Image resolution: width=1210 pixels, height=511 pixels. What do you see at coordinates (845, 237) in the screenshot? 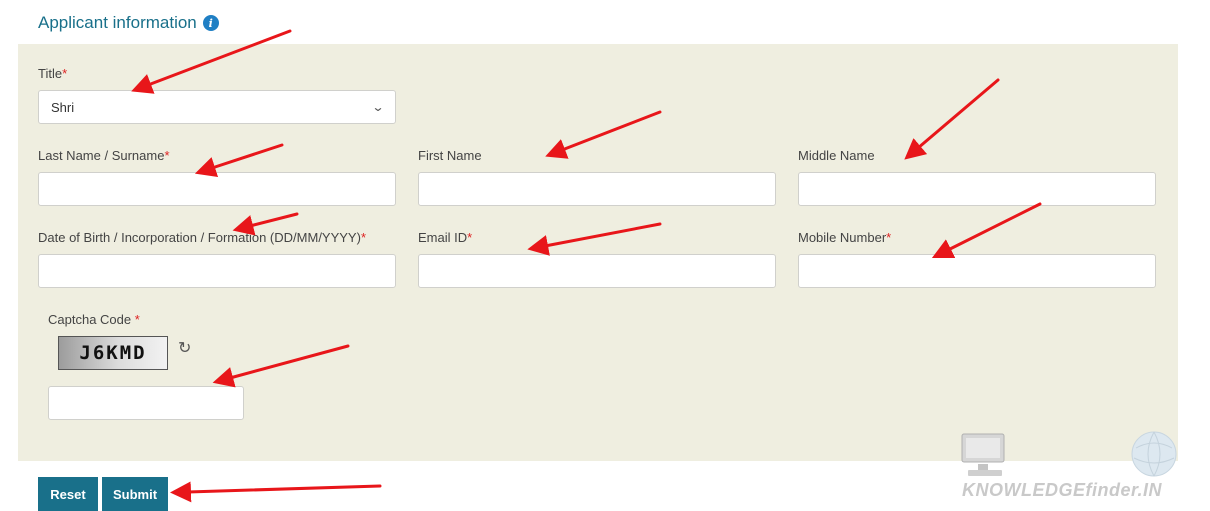
I see `mobile-label: Mobile Number*` at bounding box center [845, 237].